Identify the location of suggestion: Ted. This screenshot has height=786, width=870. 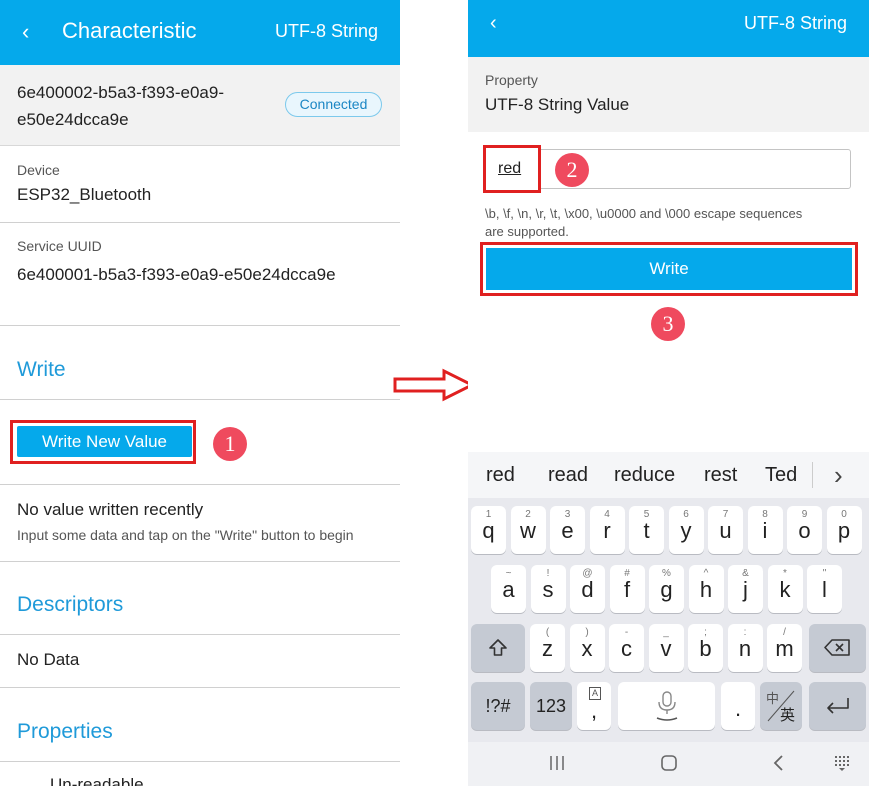
(781, 475).